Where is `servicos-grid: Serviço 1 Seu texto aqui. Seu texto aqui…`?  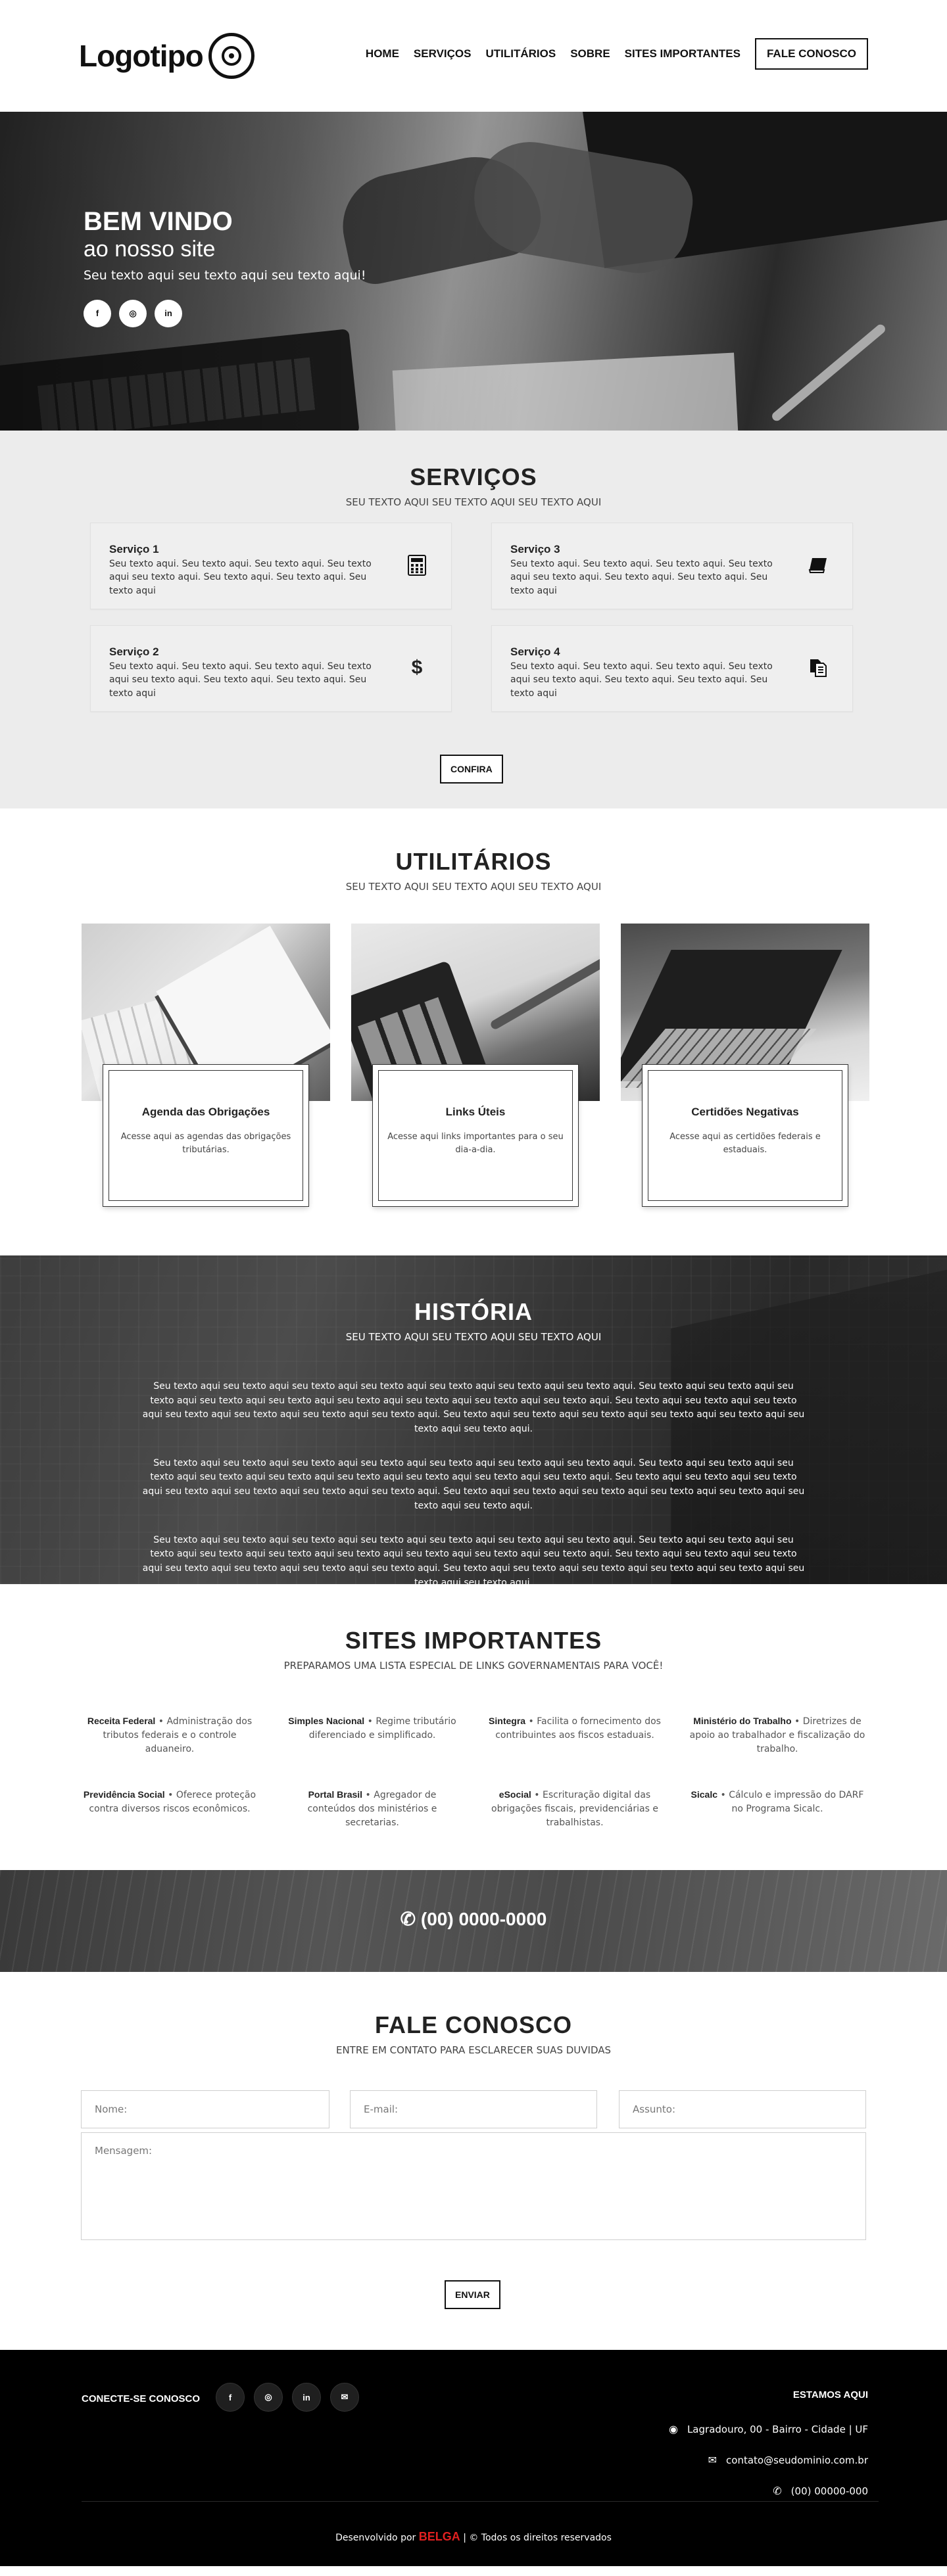 servicos-grid: Serviço 1 Seu texto aqui. Seu texto aqui… is located at coordinates (471, 617).